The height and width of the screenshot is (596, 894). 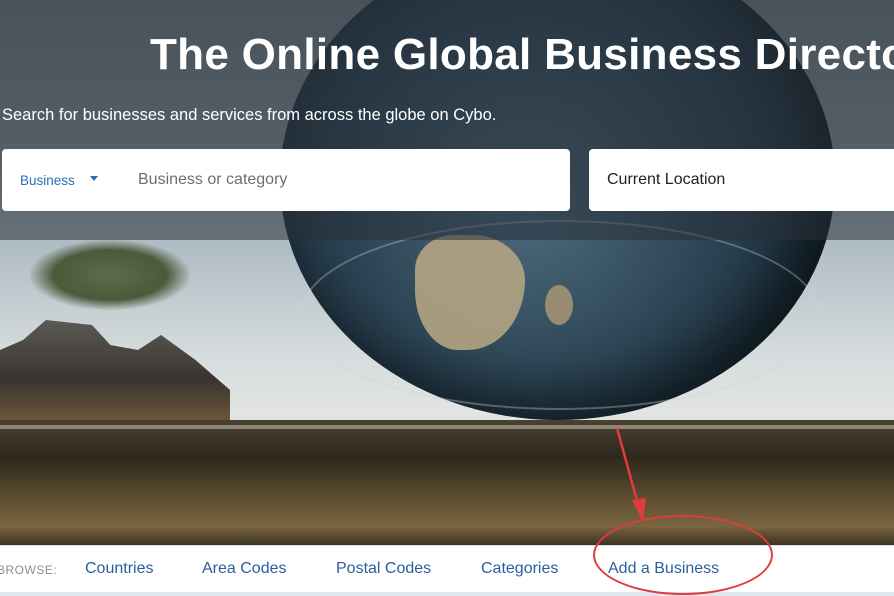 I want to click on search-box: Business, so click(x=286, y=180).